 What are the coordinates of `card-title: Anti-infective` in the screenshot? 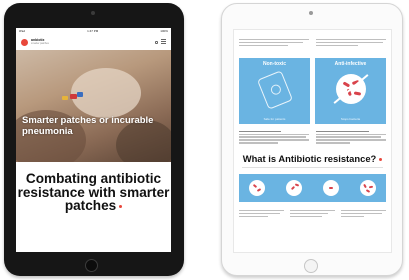 It's located at (350, 63).